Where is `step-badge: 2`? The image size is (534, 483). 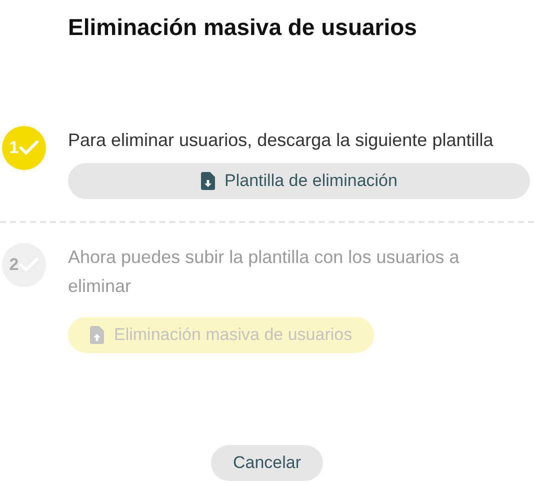 step-badge: 2 is located at coordinates (24, 265).